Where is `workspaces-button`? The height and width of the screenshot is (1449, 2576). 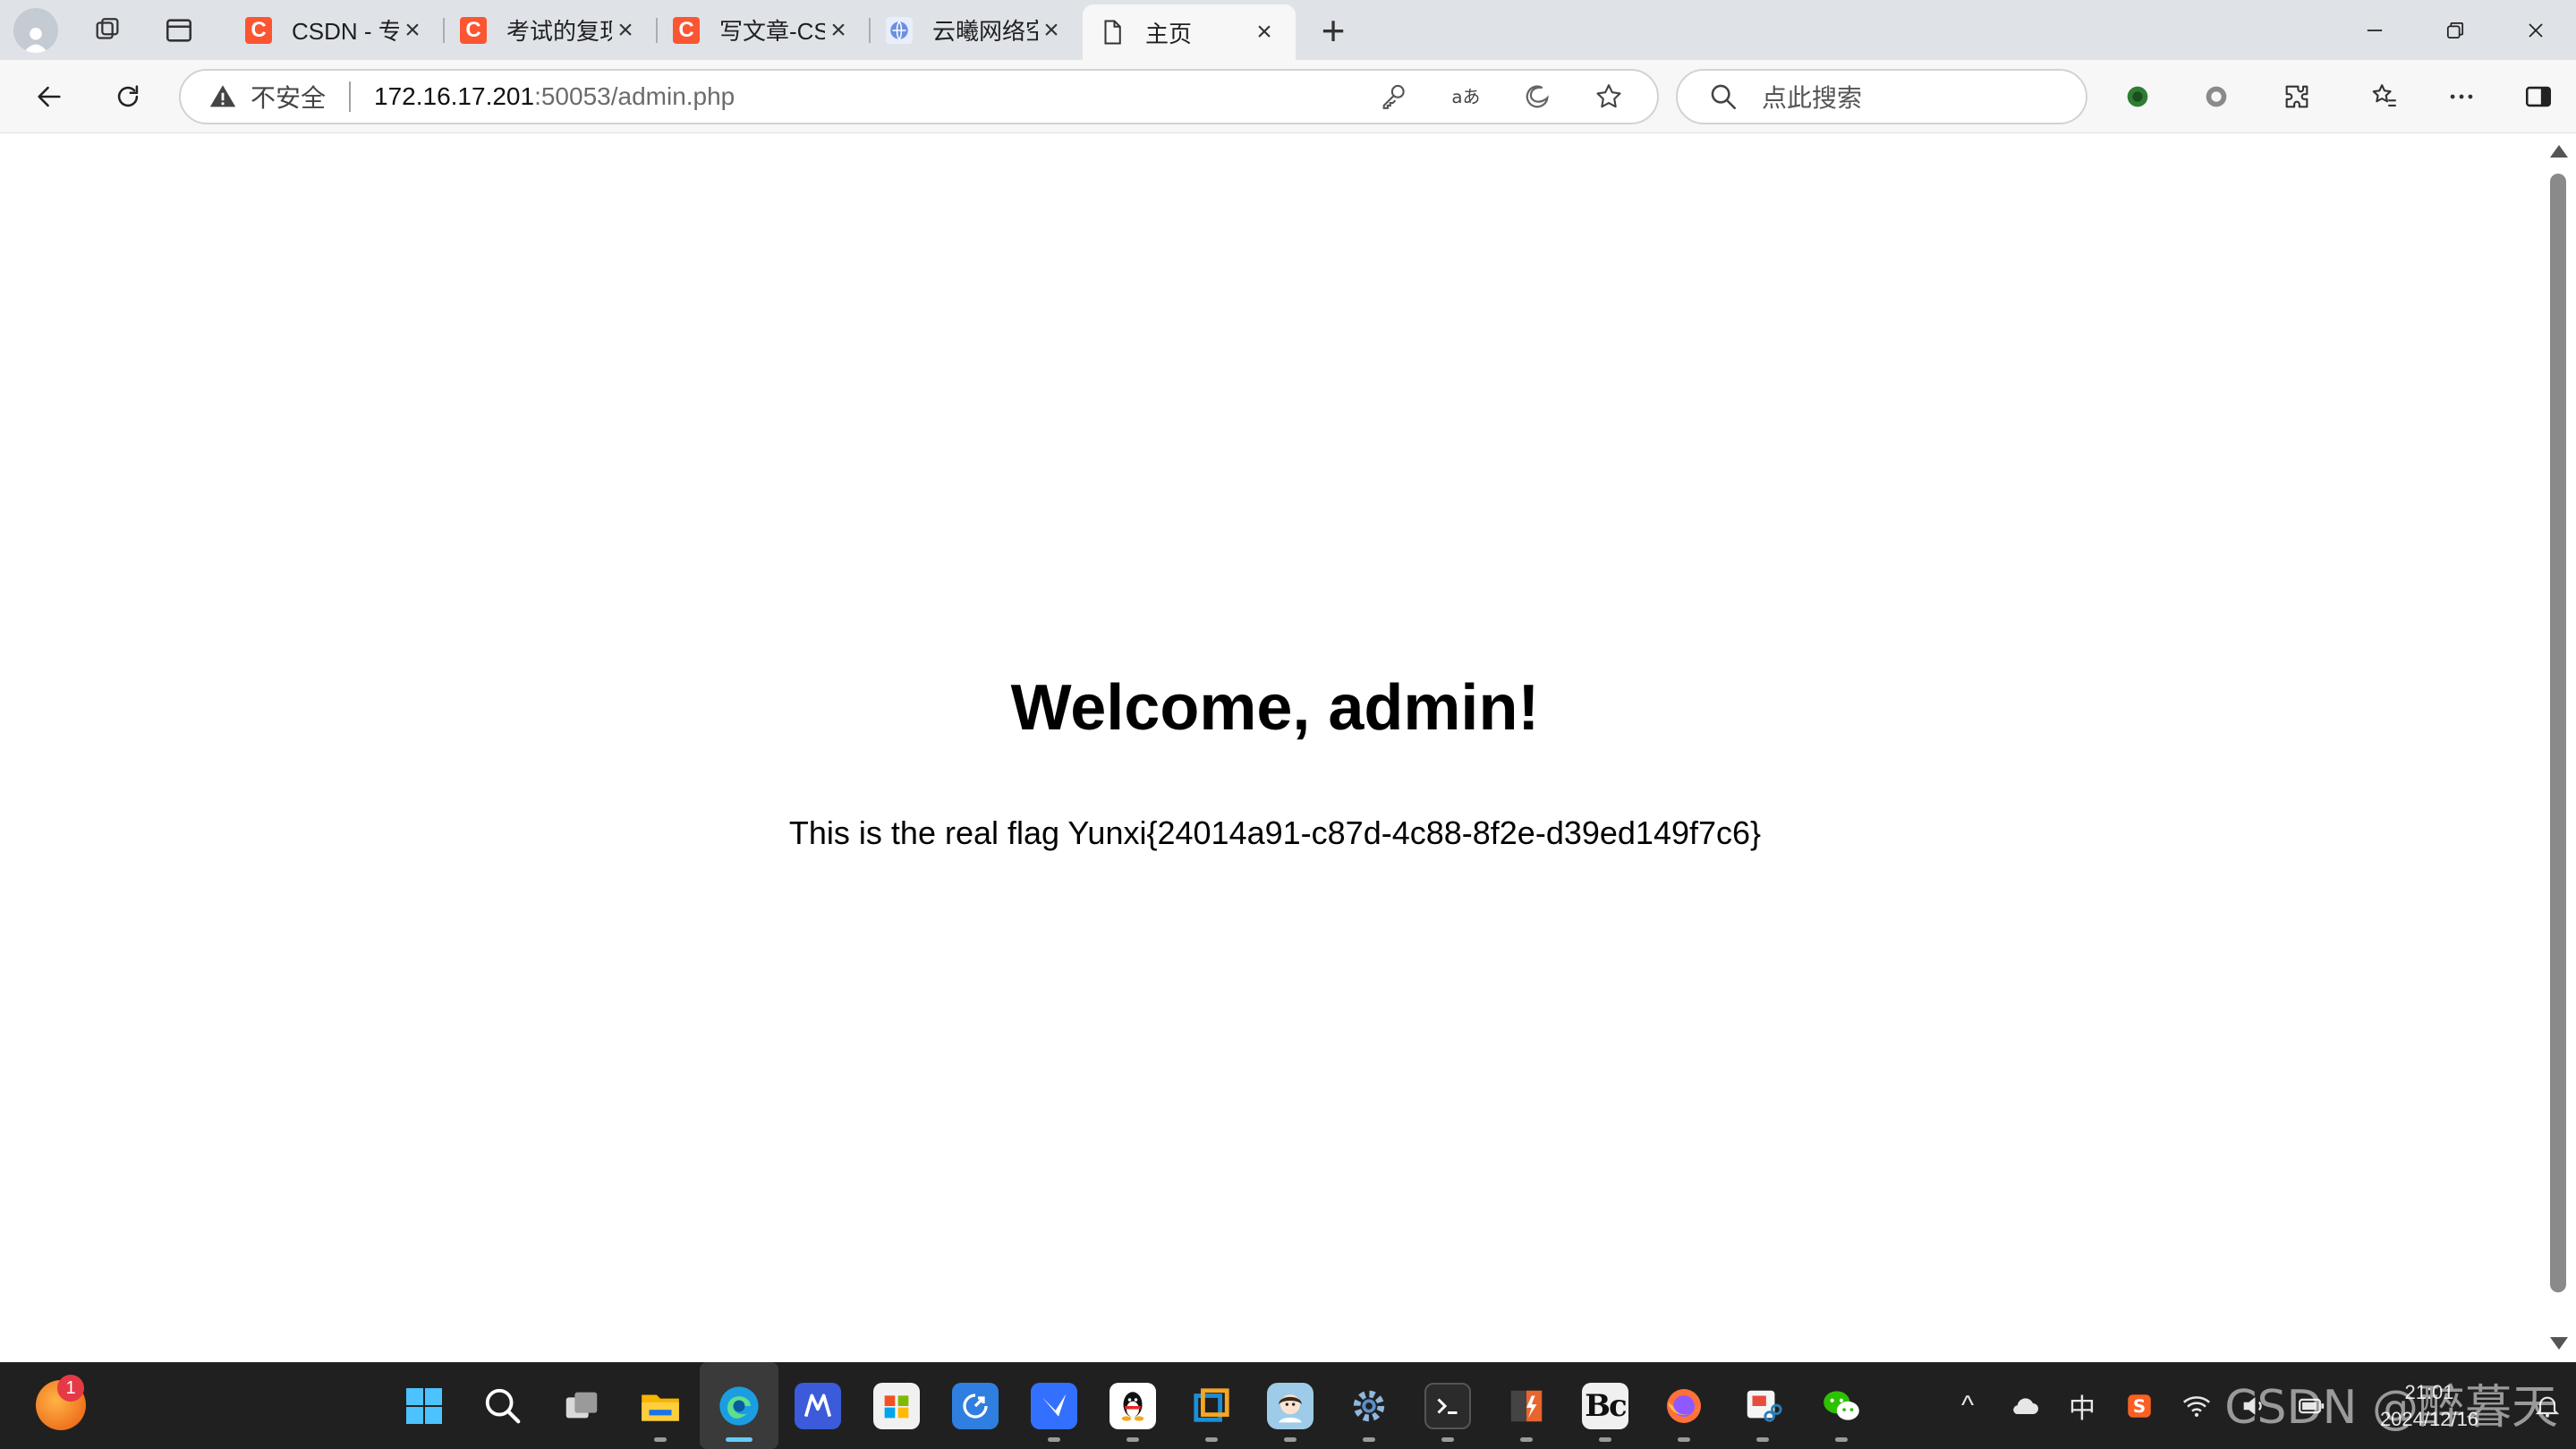 workspaces-button is located at coordinates (107, 30).